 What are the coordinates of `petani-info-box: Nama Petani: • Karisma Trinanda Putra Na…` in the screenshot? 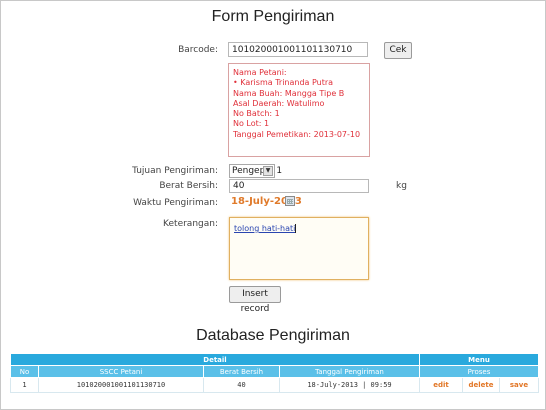 It's located at (299, 110).